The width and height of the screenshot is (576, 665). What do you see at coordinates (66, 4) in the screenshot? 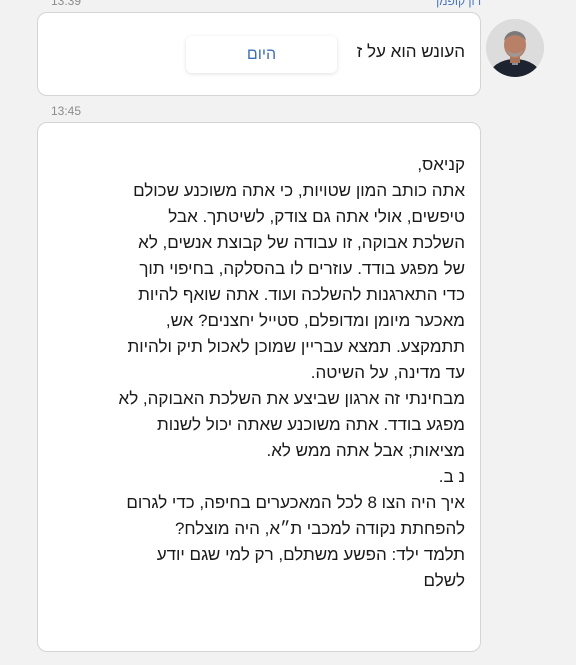
I see `message-time: 13:39` at bounding box center [66, 4].